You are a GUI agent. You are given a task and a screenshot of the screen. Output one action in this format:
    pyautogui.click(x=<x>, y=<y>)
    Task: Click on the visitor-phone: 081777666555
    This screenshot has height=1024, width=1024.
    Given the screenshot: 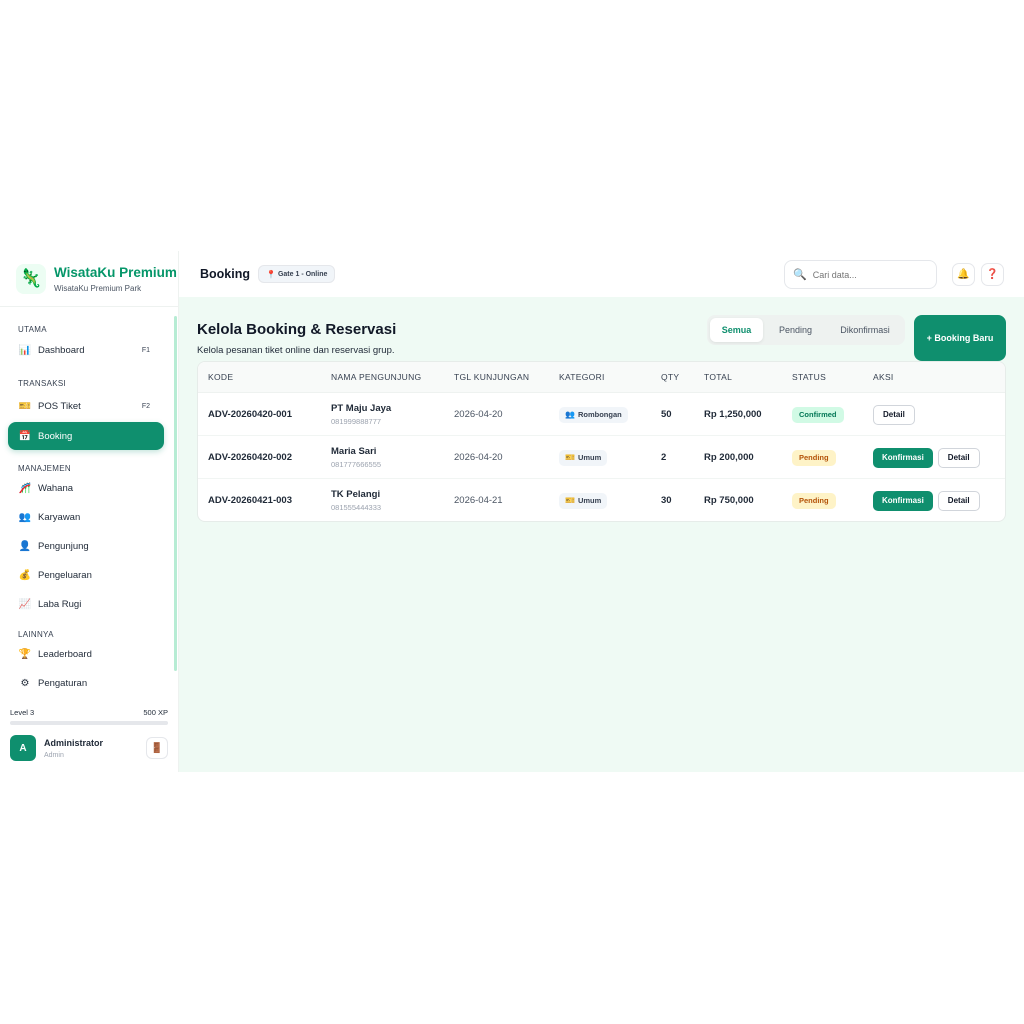 What is the action you would take?
    pyautogui.click(x=356, y=464)
    